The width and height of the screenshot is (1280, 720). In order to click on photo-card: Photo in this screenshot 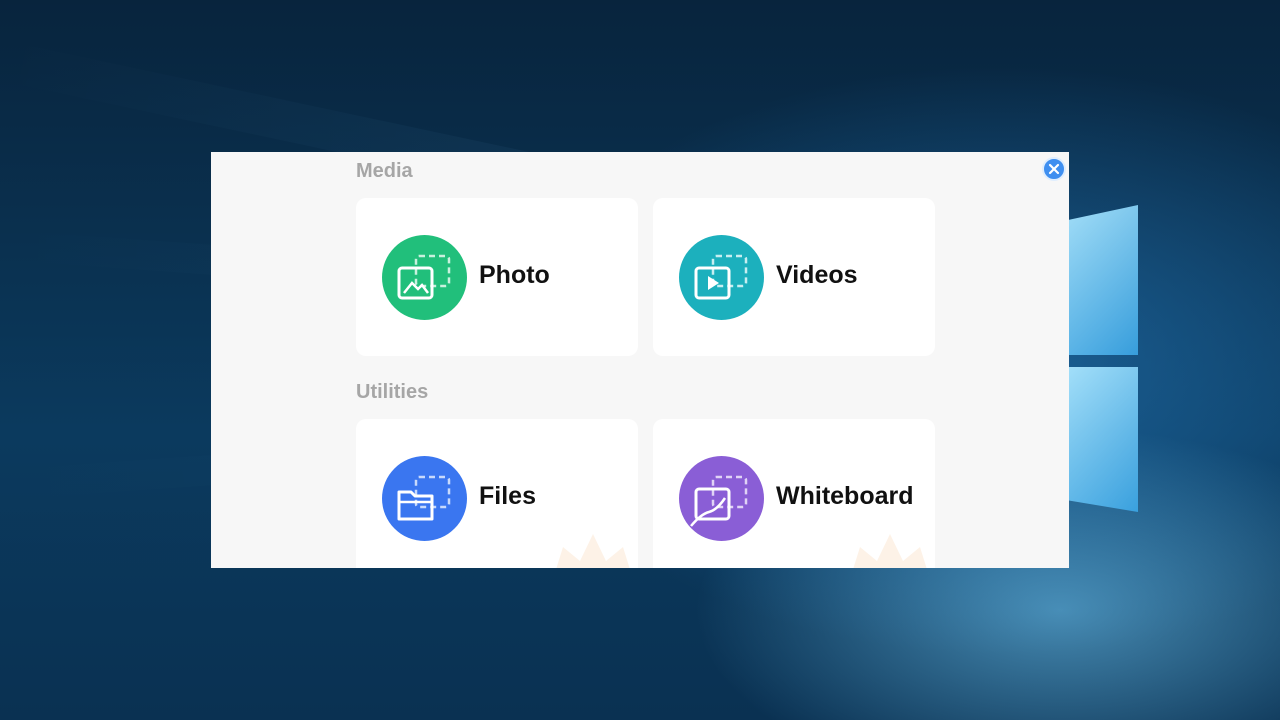, I will do `click(497, 277)`.